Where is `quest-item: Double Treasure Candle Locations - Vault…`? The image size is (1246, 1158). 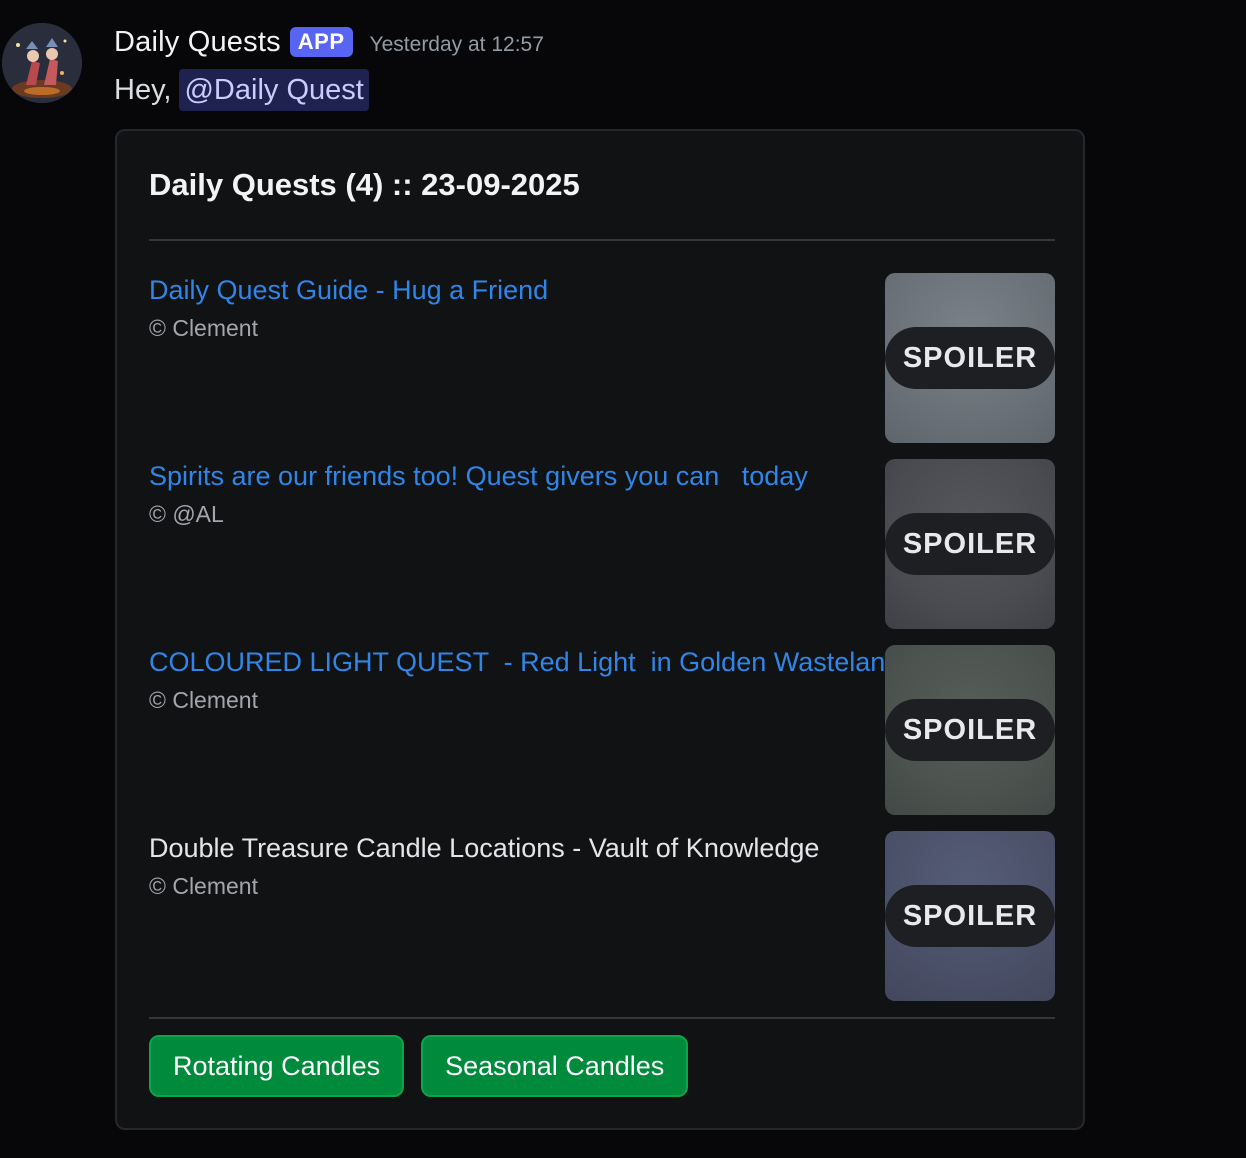
quest-item: Double Treasure Candle Locations - Vault… is located at coordinates (602, 916).